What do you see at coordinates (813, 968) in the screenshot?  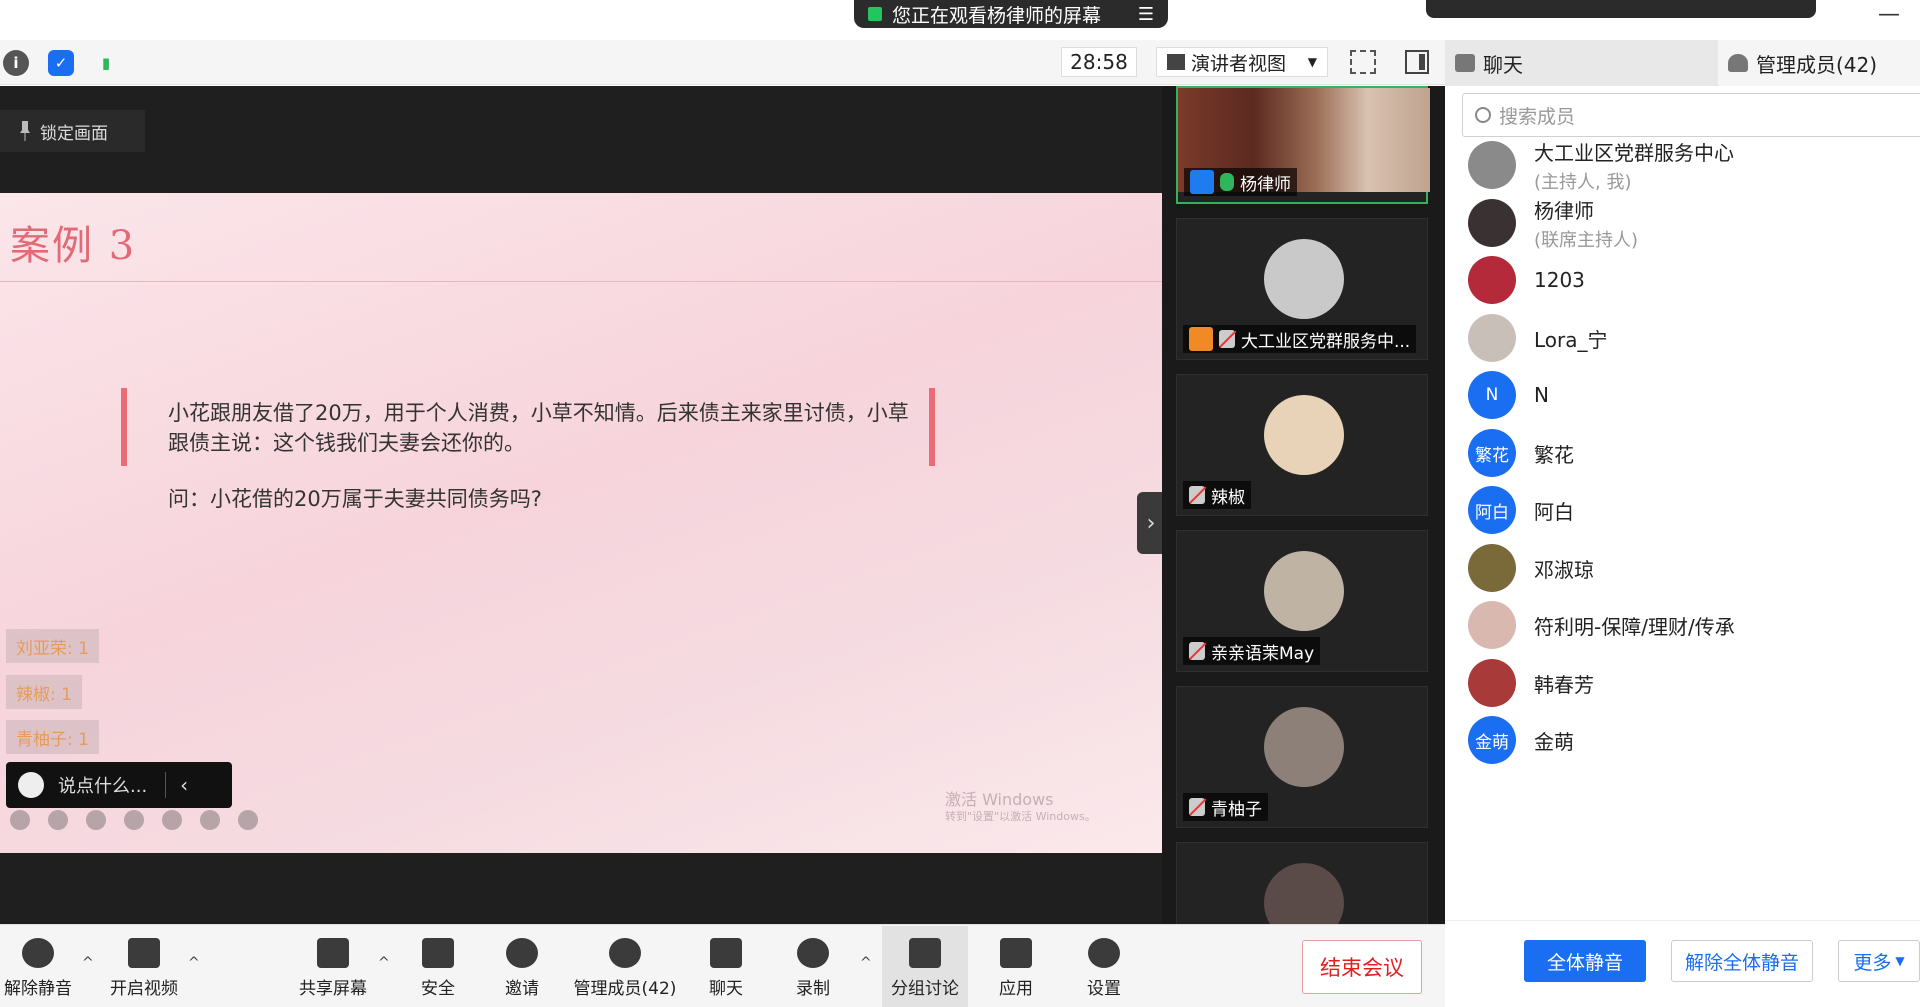 I see `record-button: 录制` at bounding box center [813, 968].